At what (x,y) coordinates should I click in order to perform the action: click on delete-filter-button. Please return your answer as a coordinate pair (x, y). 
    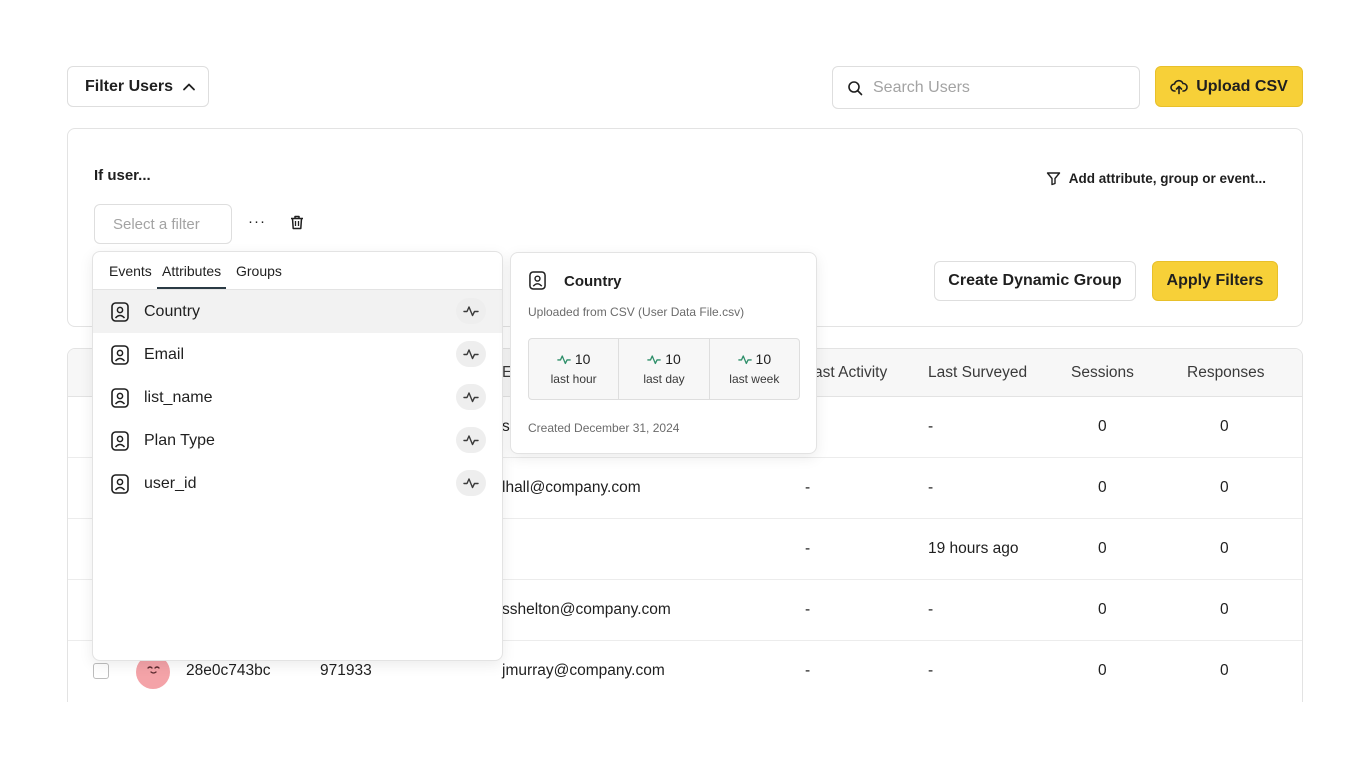
    Looking at the image, I should click on (297, 225).